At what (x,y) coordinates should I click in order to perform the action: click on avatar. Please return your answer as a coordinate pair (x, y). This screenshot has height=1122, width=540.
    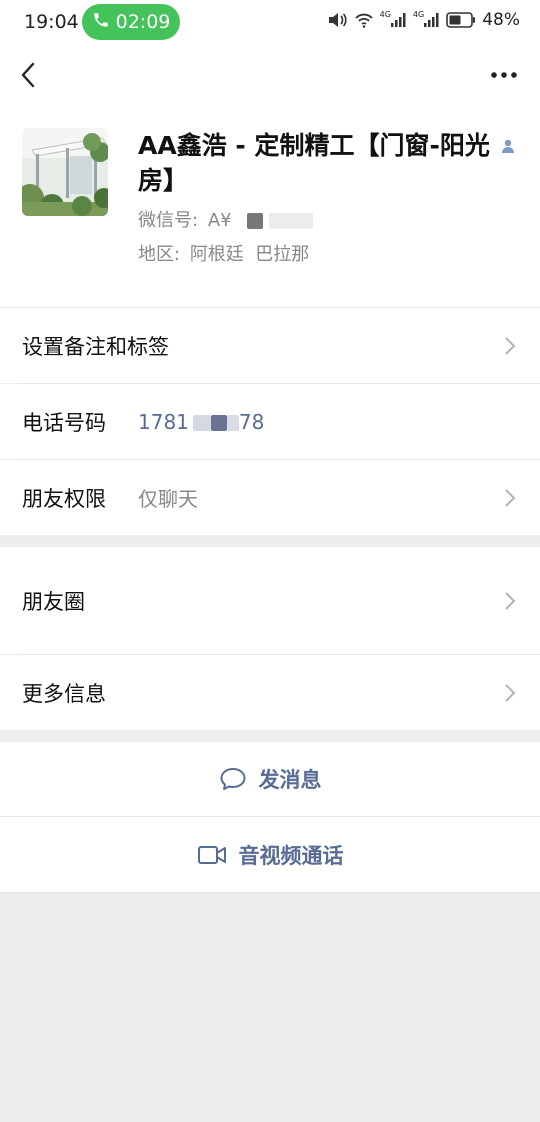
    Looking at the image, I should click on (65, 172).